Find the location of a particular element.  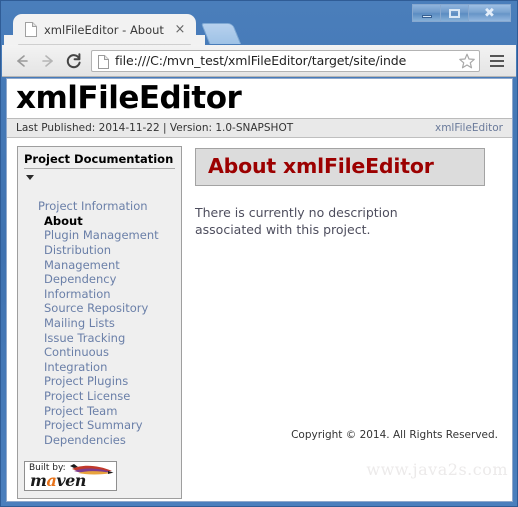

new-tab-button is located at coordinates (221, 33).